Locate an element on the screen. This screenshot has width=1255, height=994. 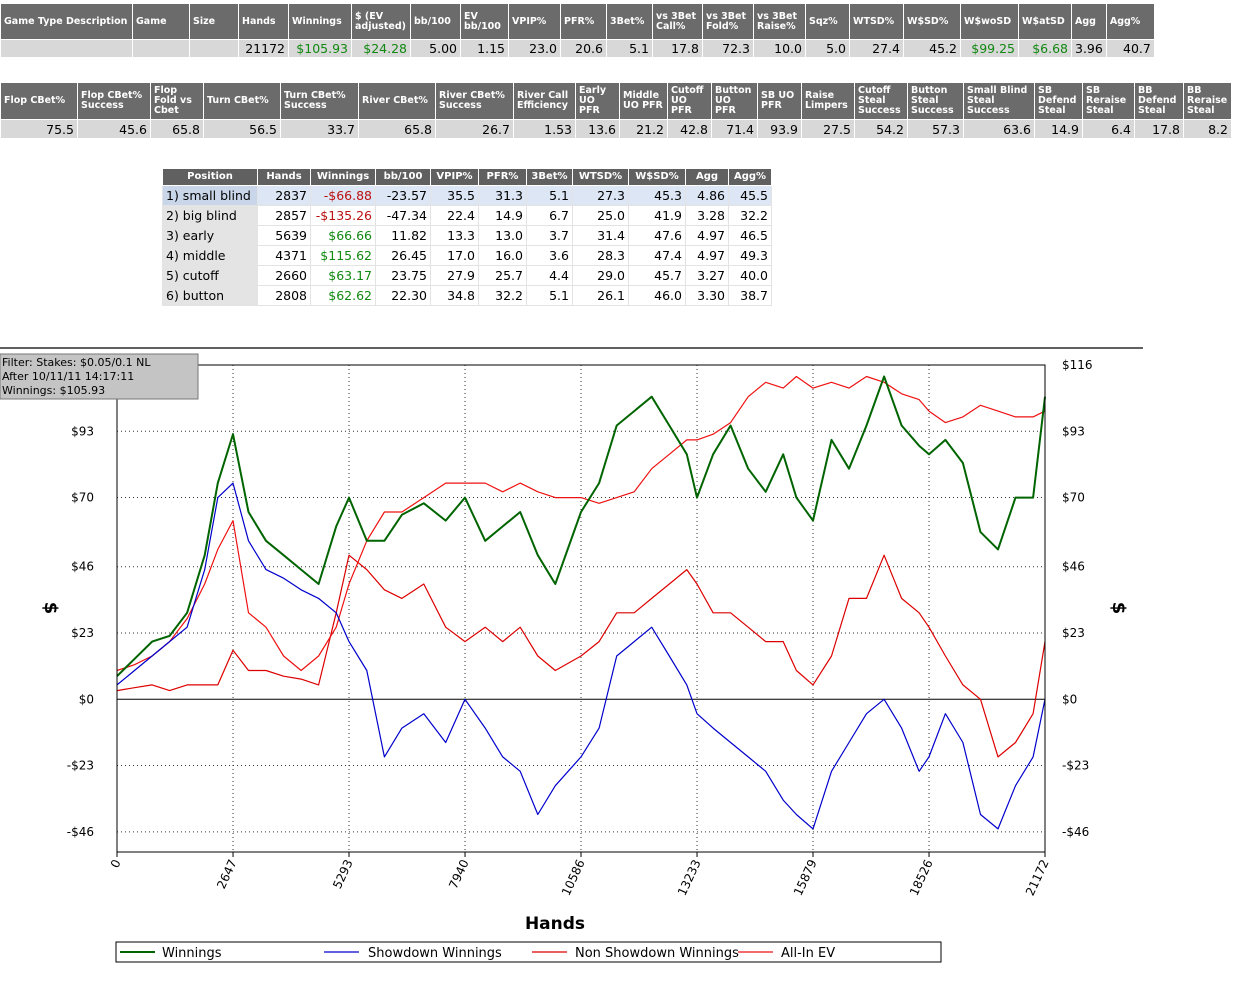
y-tick-label-right: $93 is located at coordinates (1073, 431).